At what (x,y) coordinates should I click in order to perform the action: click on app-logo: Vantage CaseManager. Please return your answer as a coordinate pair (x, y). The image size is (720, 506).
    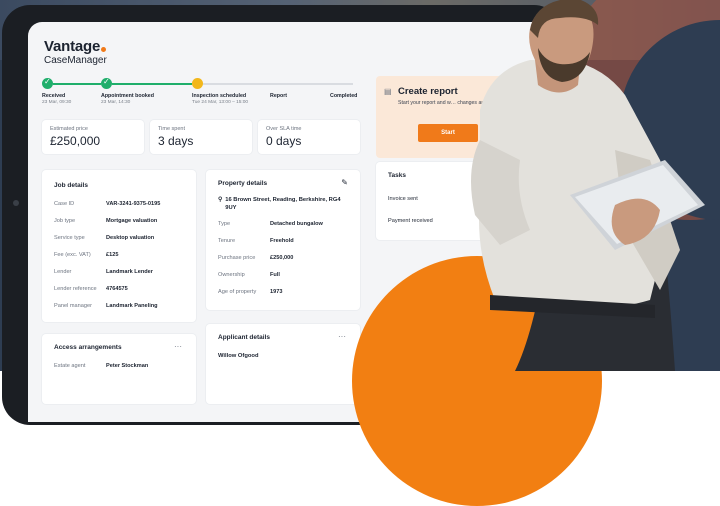
    Looking at the image, I should click on (75, 52).